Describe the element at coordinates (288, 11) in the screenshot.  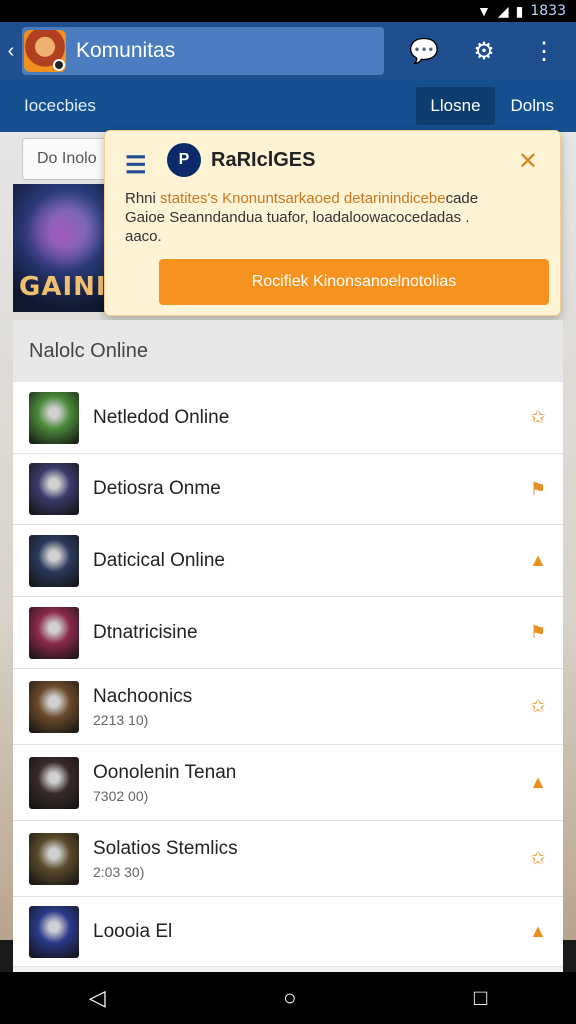
I see `status-bar: ▼ ◢ ▮ 1833` at that location.